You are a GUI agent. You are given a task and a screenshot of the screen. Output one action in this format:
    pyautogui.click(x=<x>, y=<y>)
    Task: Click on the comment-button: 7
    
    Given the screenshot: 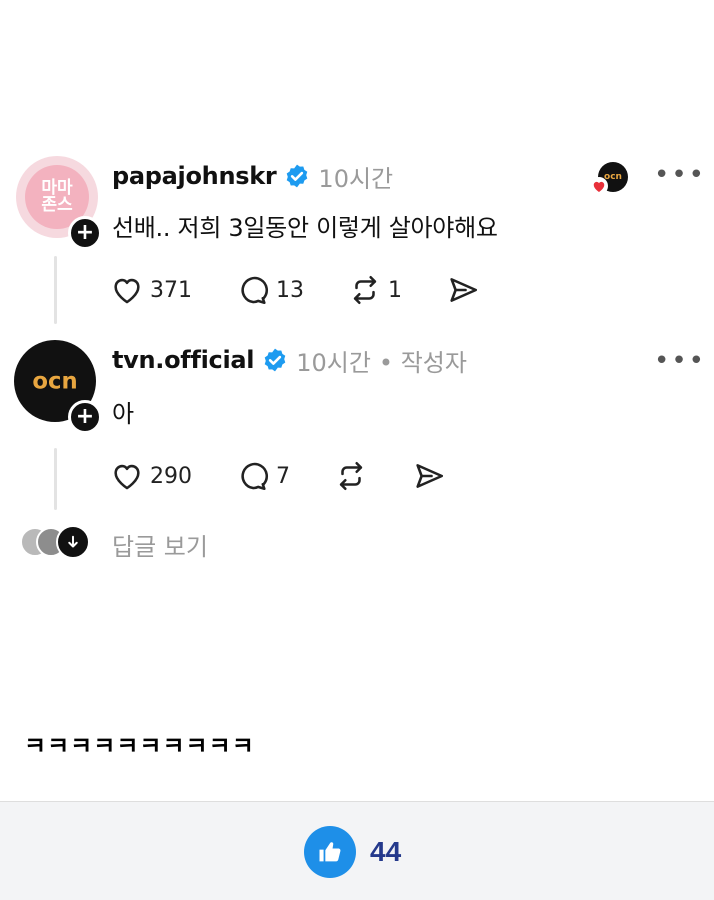 What is the action you would take?
    pyautogui.click(x=263, y=476)
    